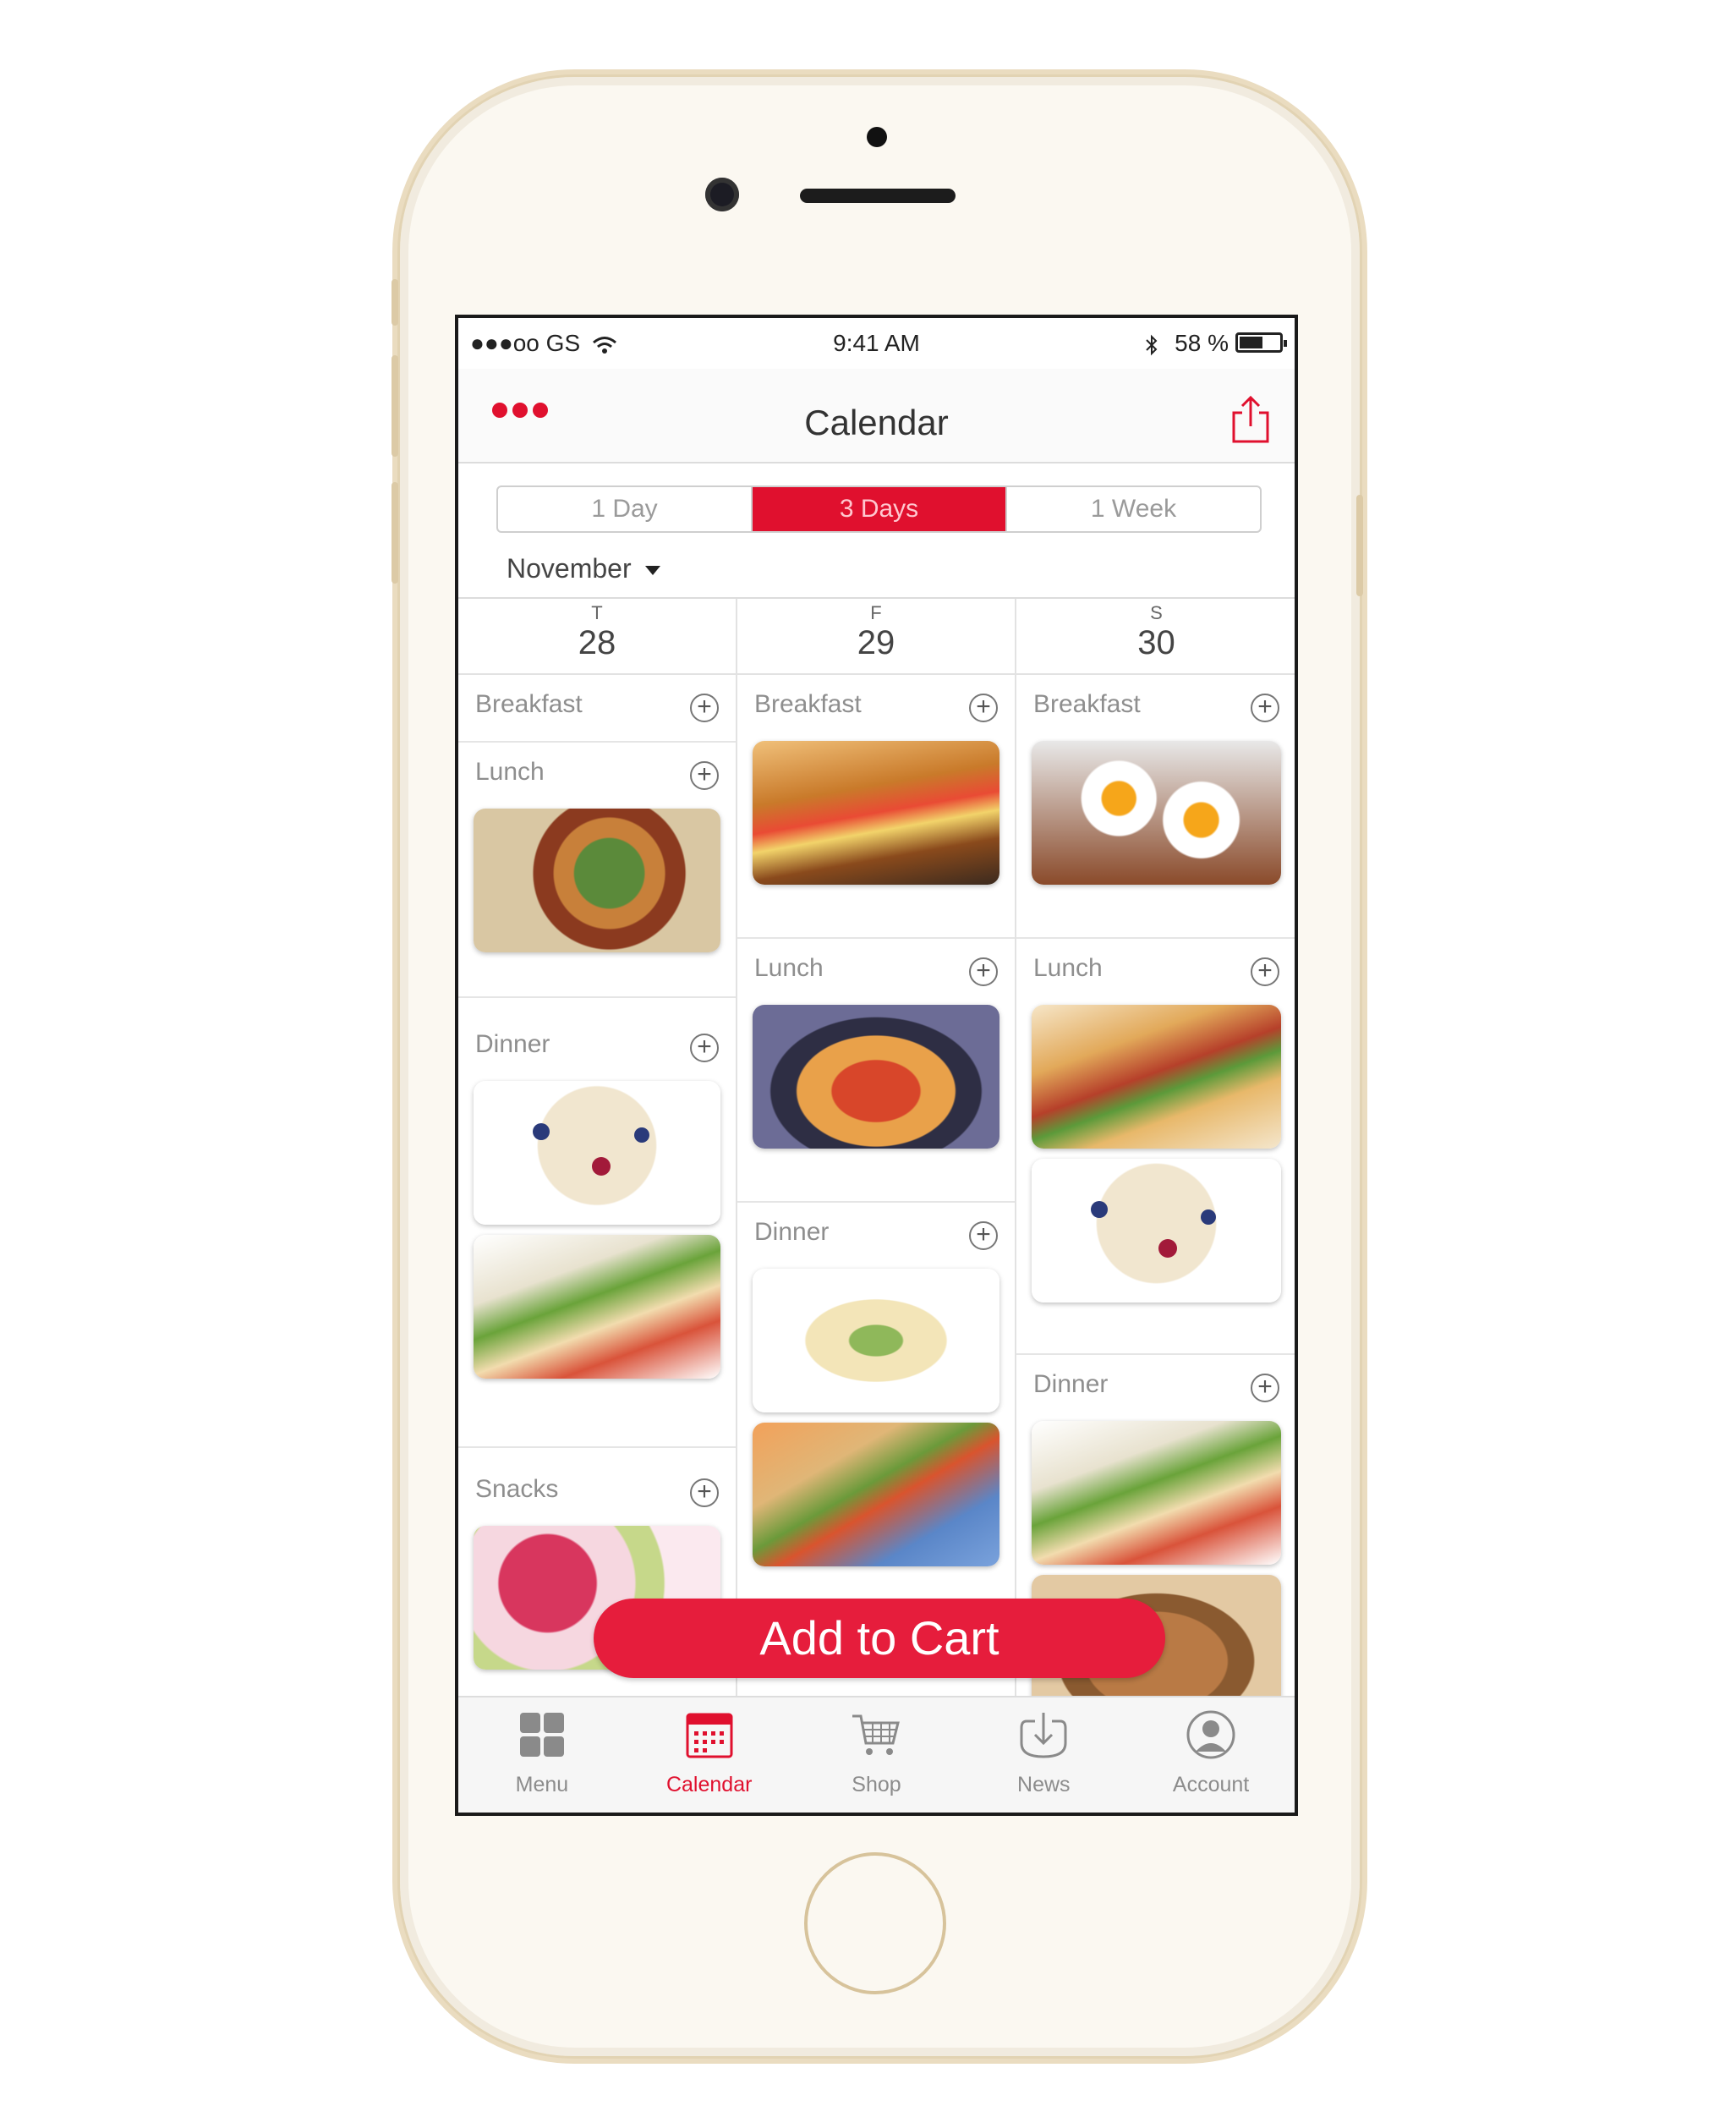 This screenshot has height=2117, width=1736. I want to click on calendar-icon, so click(709, 1735).